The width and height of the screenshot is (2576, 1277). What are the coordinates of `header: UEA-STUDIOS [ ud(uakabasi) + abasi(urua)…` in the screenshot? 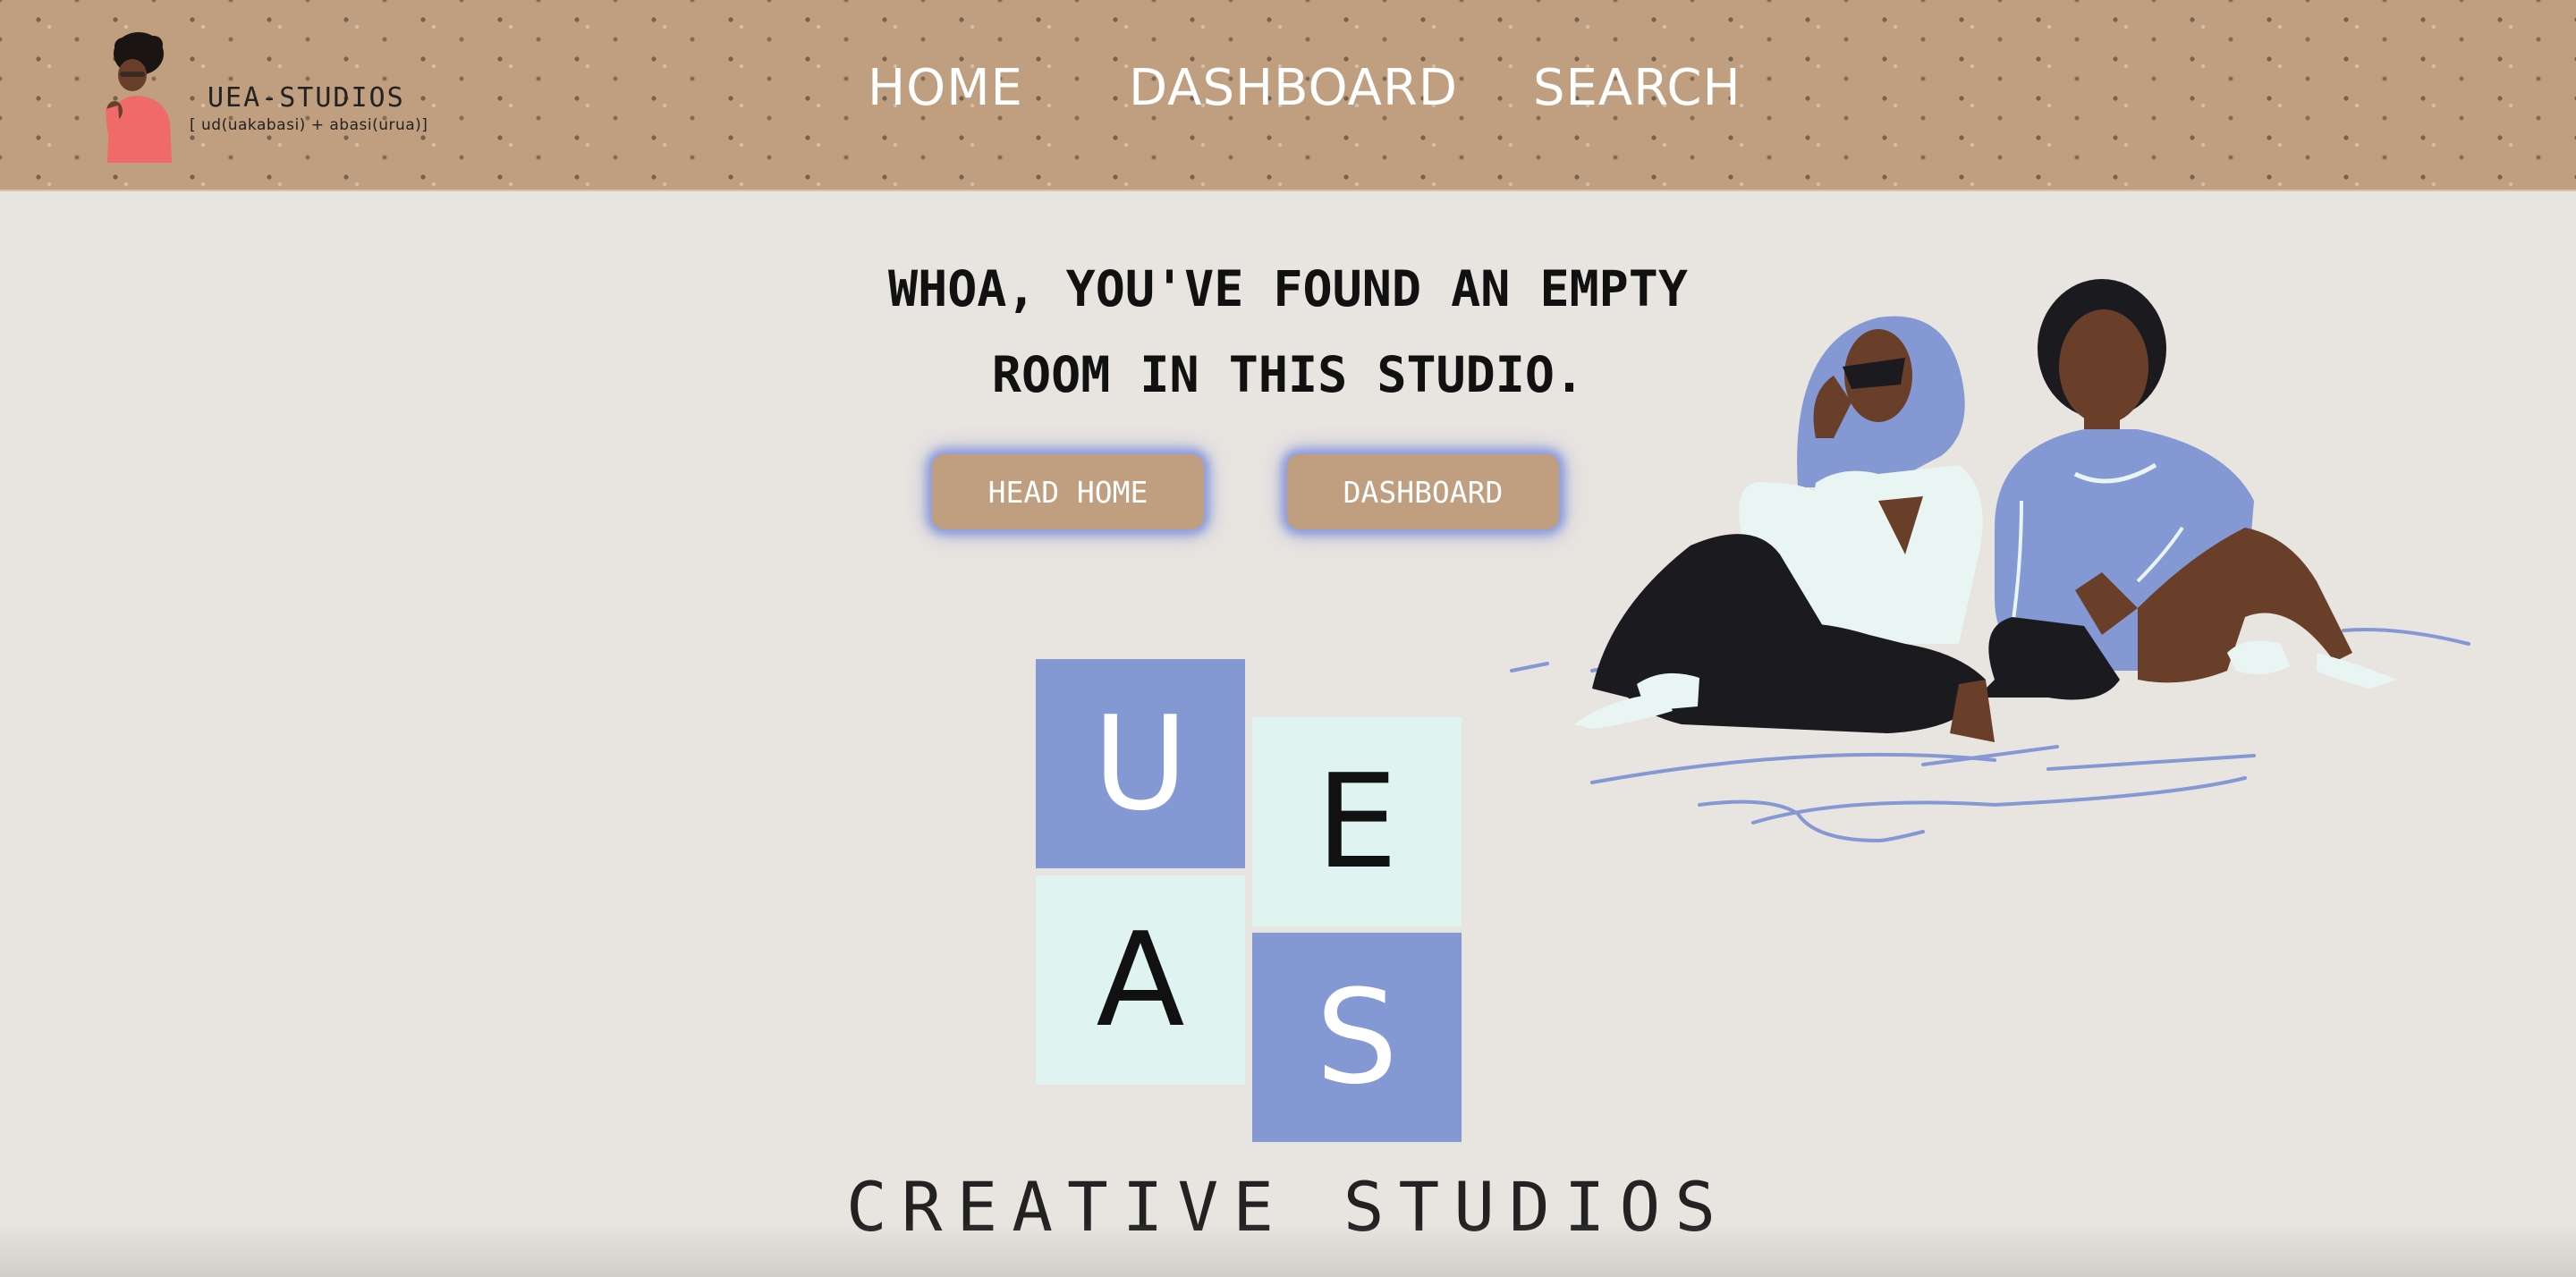 It's located at (1288, 95).